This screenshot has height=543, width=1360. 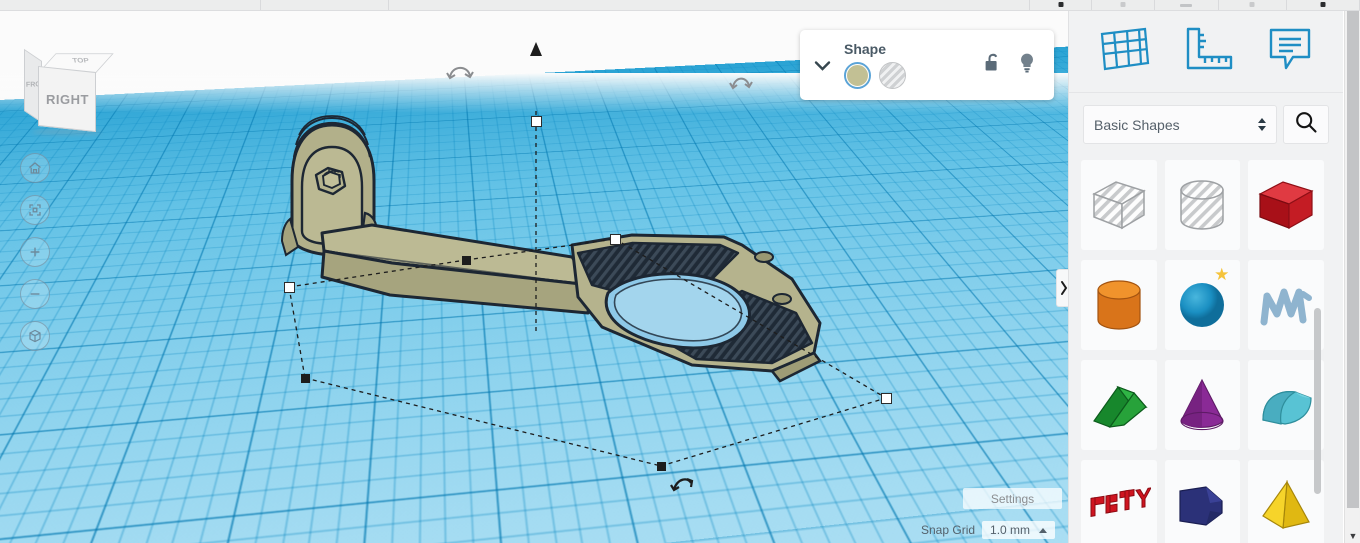 I want to click on shape-library-grid: ★, so click(x=1202, y=351).